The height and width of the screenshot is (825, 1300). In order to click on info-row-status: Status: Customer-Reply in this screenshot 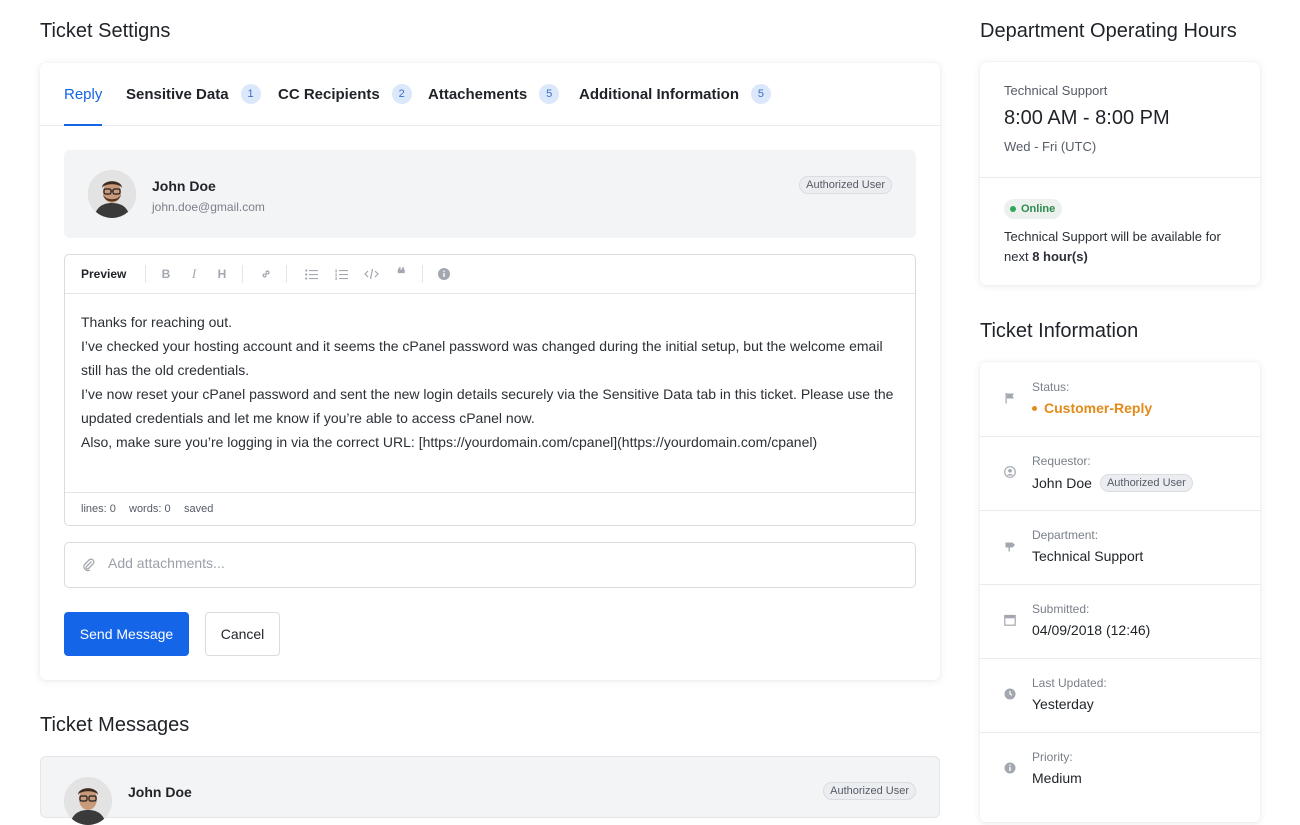, I will do `click(1120, 399)`.